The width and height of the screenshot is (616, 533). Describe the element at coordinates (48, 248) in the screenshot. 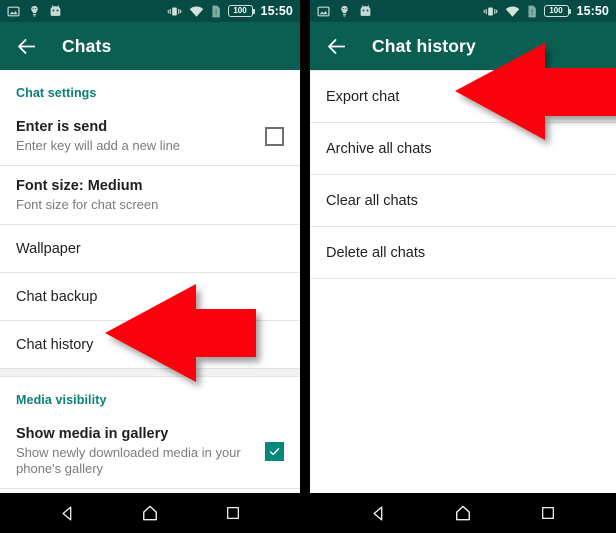

I see `row-title: Wallpaper` at that location.